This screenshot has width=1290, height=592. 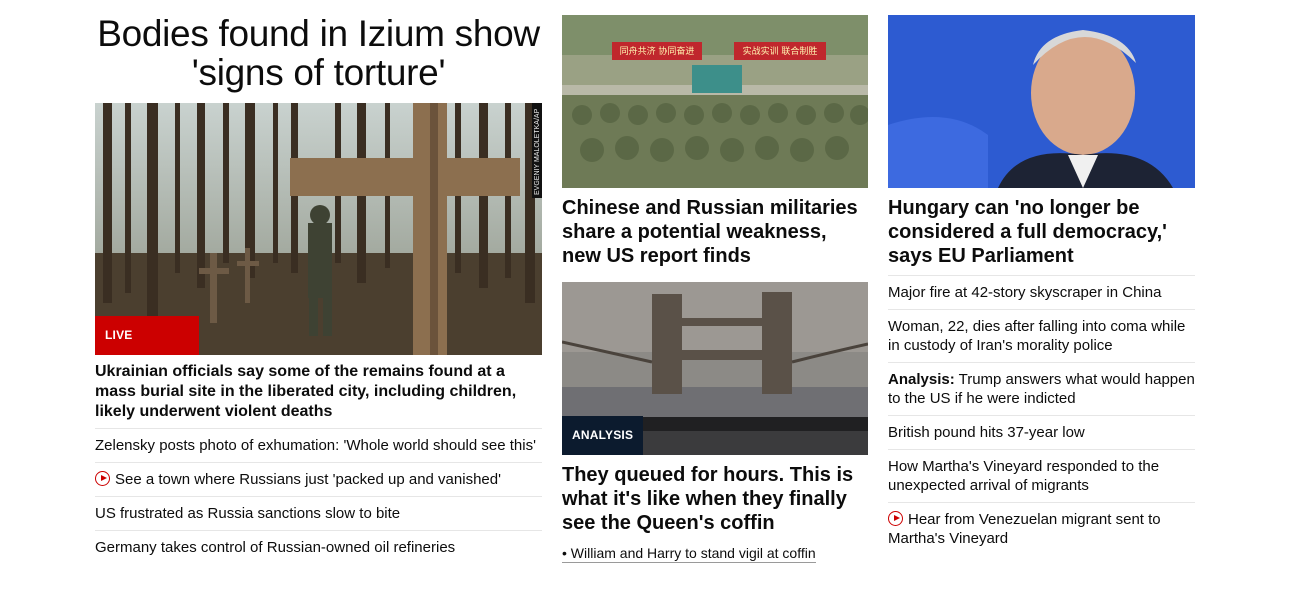 I want to click on hungary-photo, so click(x=1041, y=101).